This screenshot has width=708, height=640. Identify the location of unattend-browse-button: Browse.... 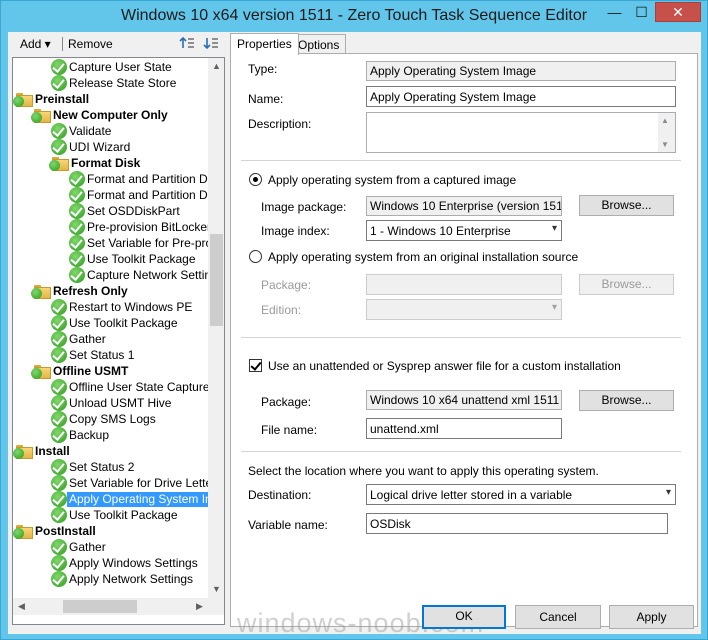
(626, 400).